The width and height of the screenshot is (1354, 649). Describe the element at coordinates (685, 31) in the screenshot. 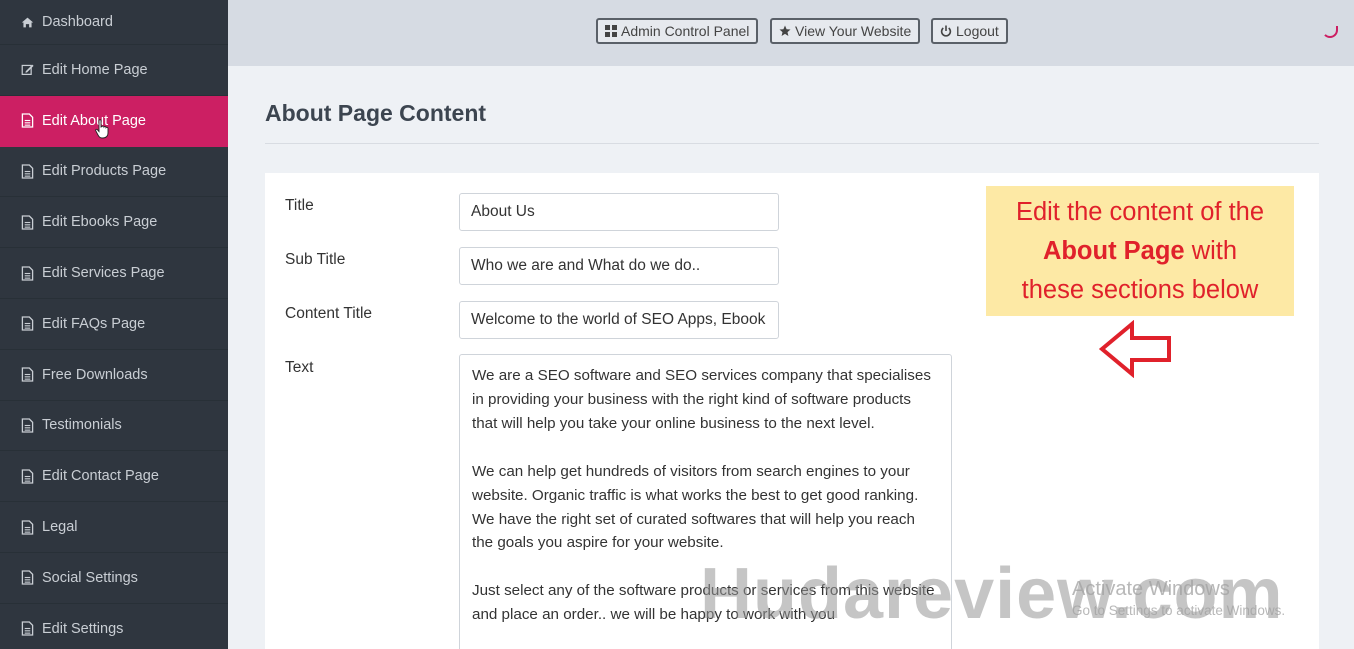

I see `admin-control-panel-label: Admin Control Panel` at that location.